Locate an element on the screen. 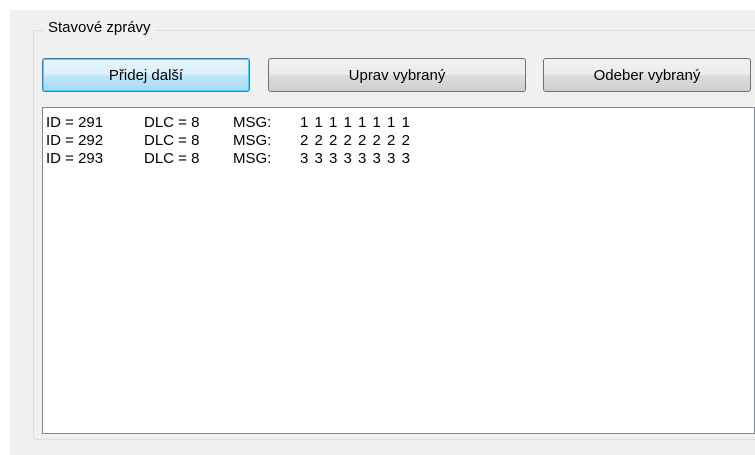 The height and width of the screenshot is (455, 755). message-id: ID = 292 is located at coordinates (75, 140).